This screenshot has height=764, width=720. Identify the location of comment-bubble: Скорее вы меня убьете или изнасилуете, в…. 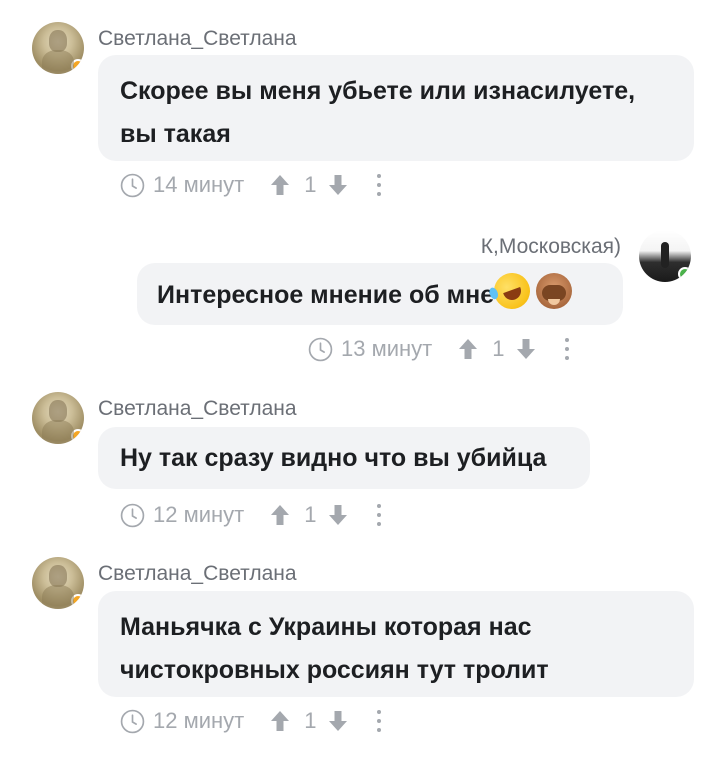
(396, 108).